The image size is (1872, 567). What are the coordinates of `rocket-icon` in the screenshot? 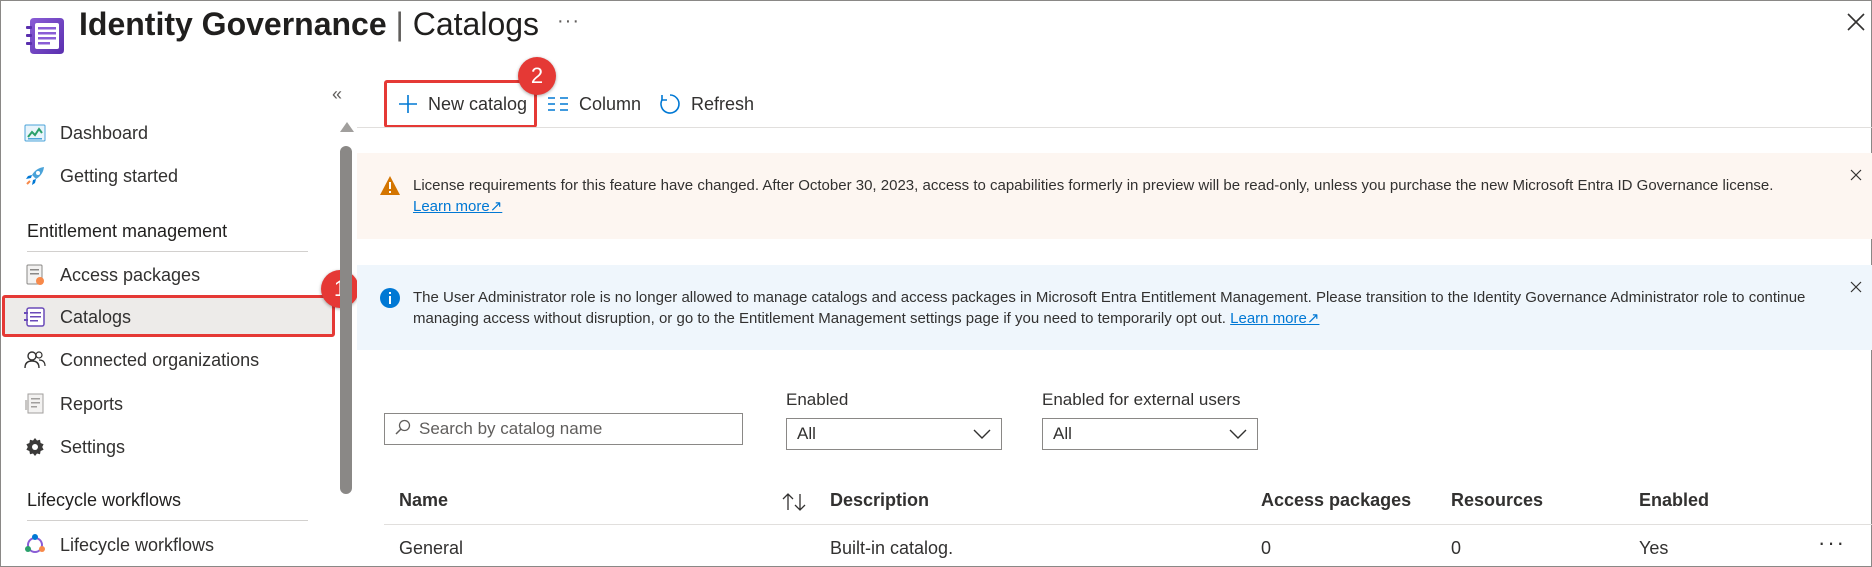 It's located at (35, 176).